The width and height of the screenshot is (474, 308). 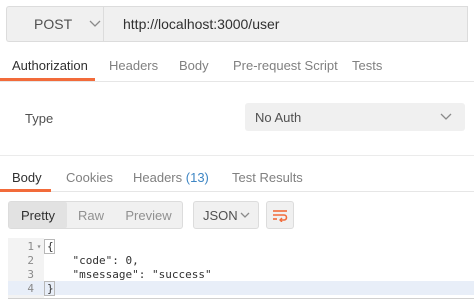 I want to click on section-divider, so click(x=237, y=155).